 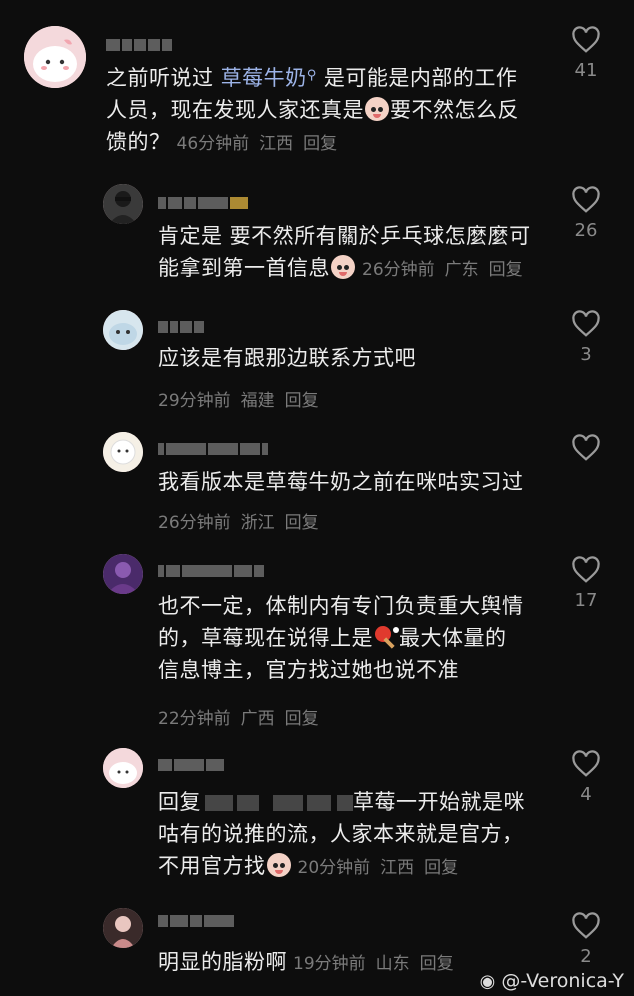 What do you see at coordinates (586, 213) in the screenshot?
I see `like-button: 26` at bounding box center [586, 213].